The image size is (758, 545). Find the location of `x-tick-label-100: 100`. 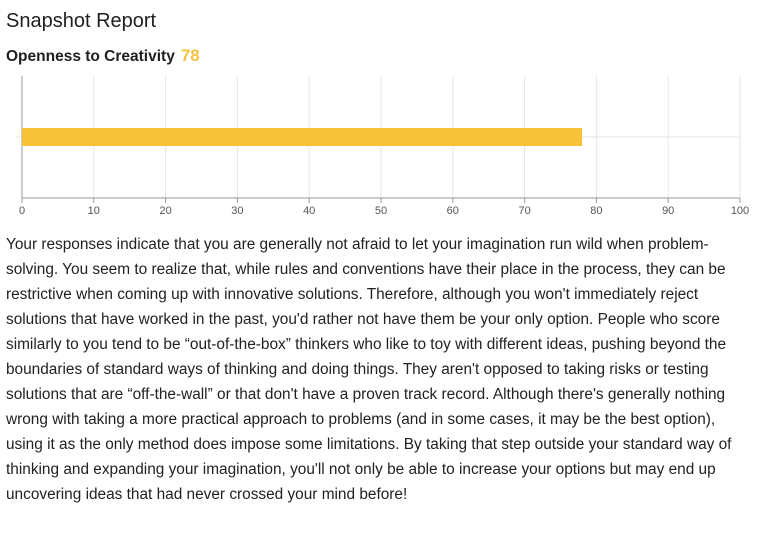

x-tick-label-100: 100 is located at coordinates (740, 211).